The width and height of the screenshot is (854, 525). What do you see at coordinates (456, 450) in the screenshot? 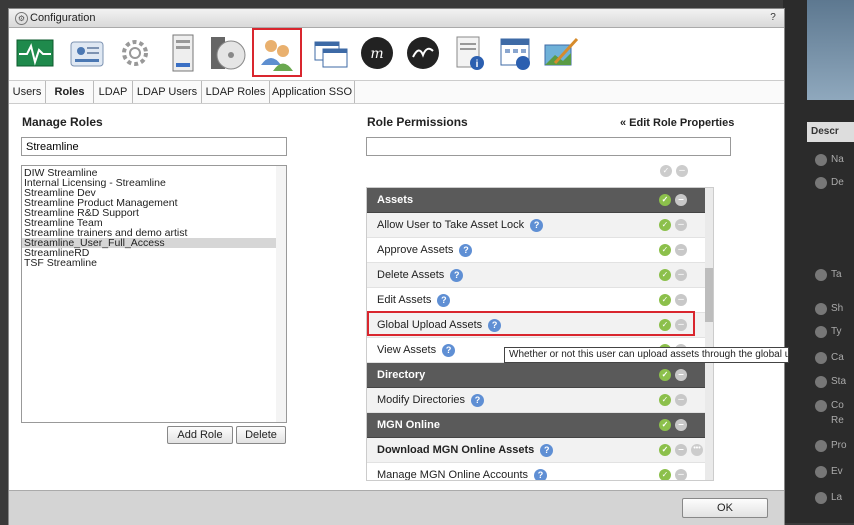
I see `permission-label: Download MGN Online Assets` at bounding box center [456, 450].